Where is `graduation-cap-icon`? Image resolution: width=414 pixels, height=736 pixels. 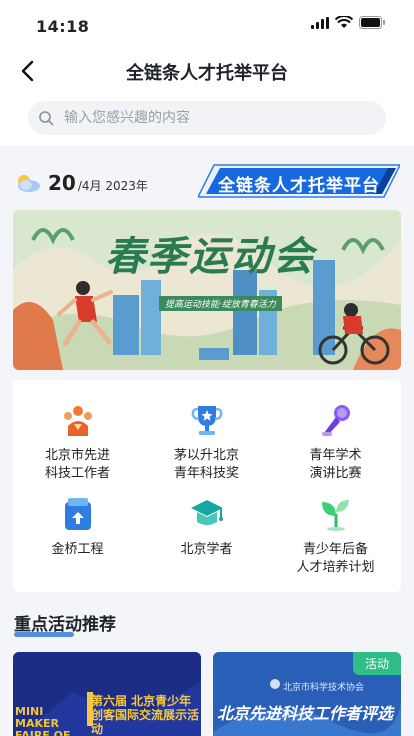
graduation-cap-icon is located at coordinates (206, 512).